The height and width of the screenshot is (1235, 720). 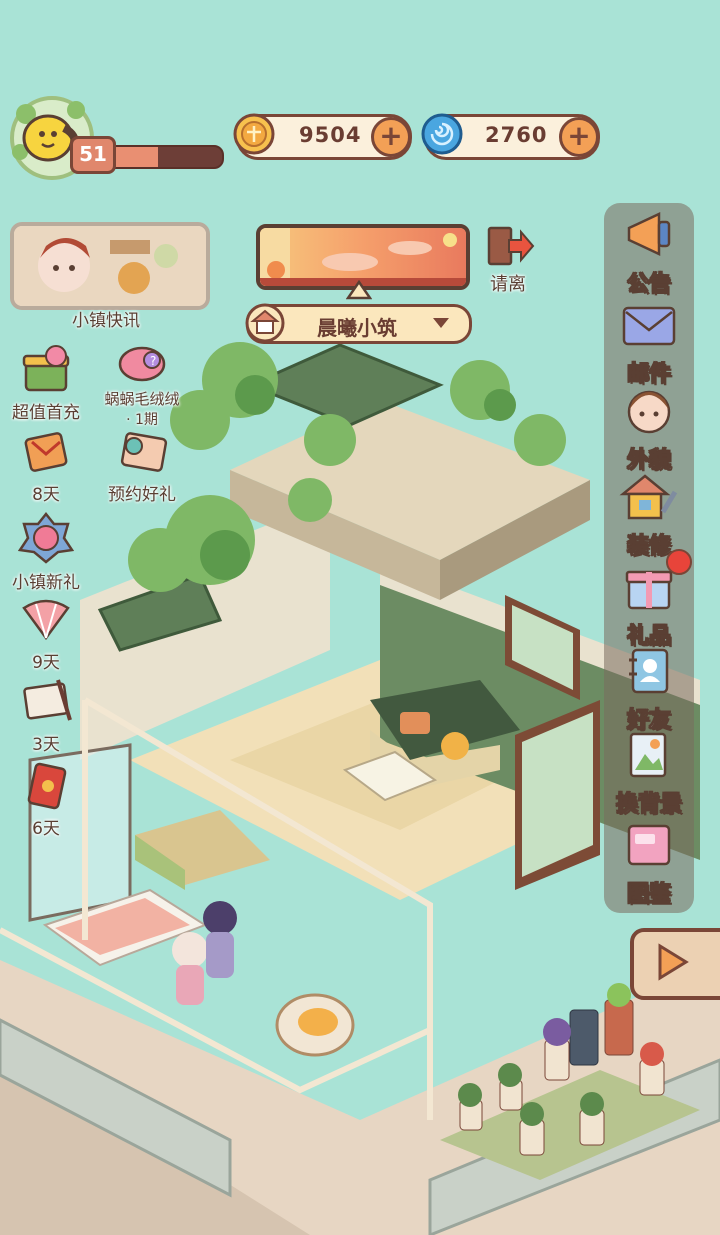 I want to click on fan-event-button: 9天, so click(x=46, y=633).